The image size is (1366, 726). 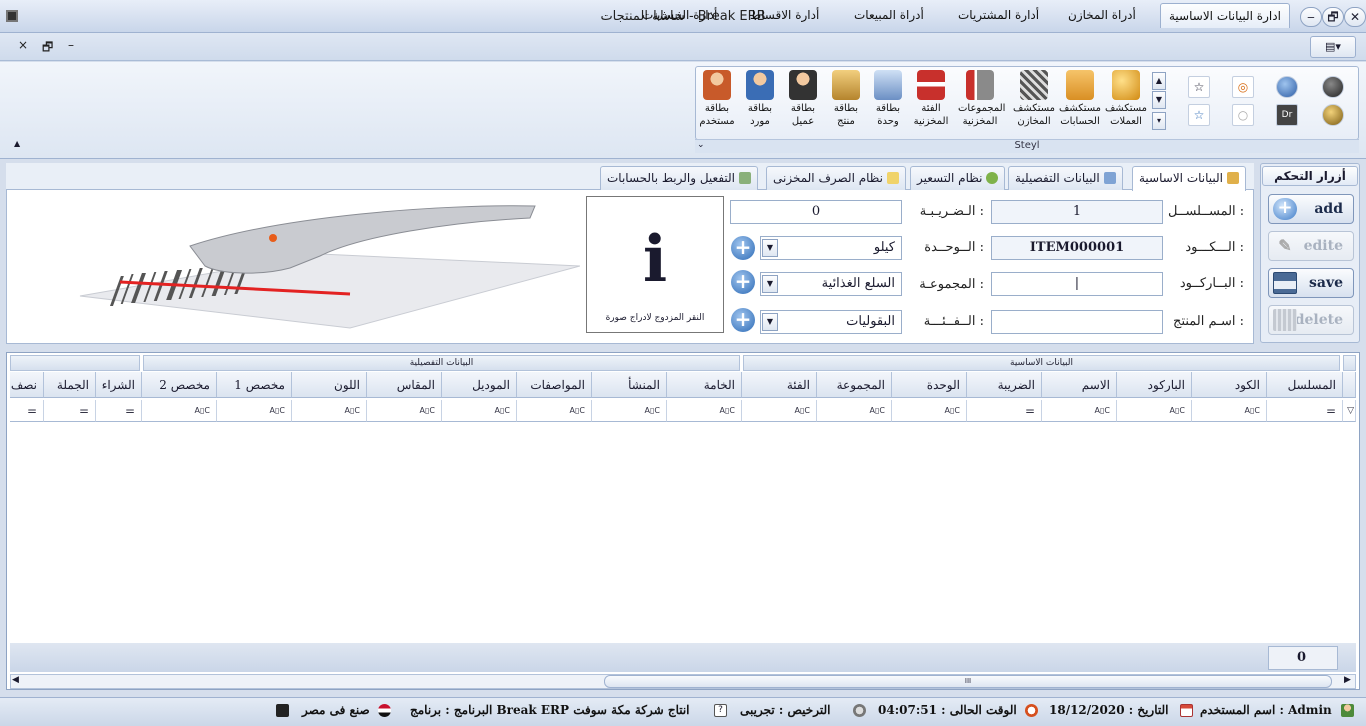 I want to click on tab-activation-accounts: التفعيل والربط بالحسابات, so click(x=679, y=178).